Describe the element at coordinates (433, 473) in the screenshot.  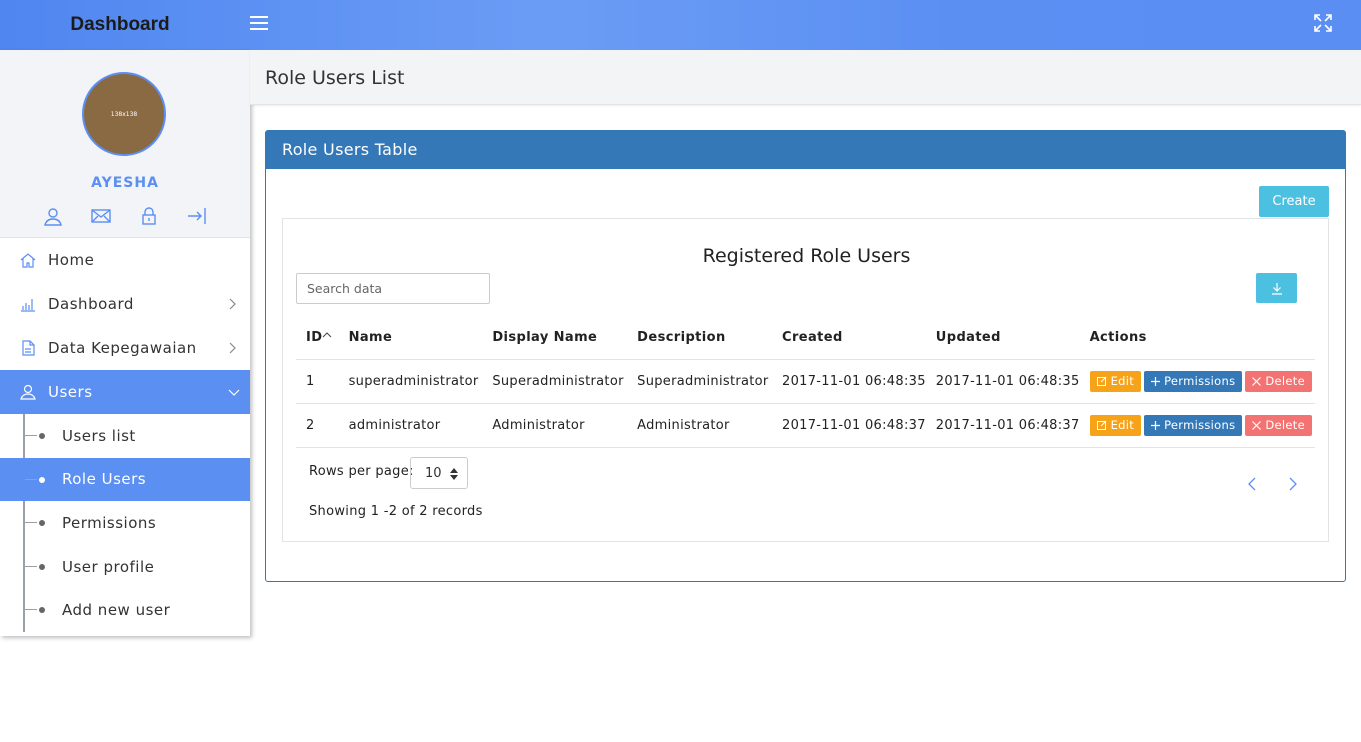
I see `rows-per-page-value: 10` at that location.